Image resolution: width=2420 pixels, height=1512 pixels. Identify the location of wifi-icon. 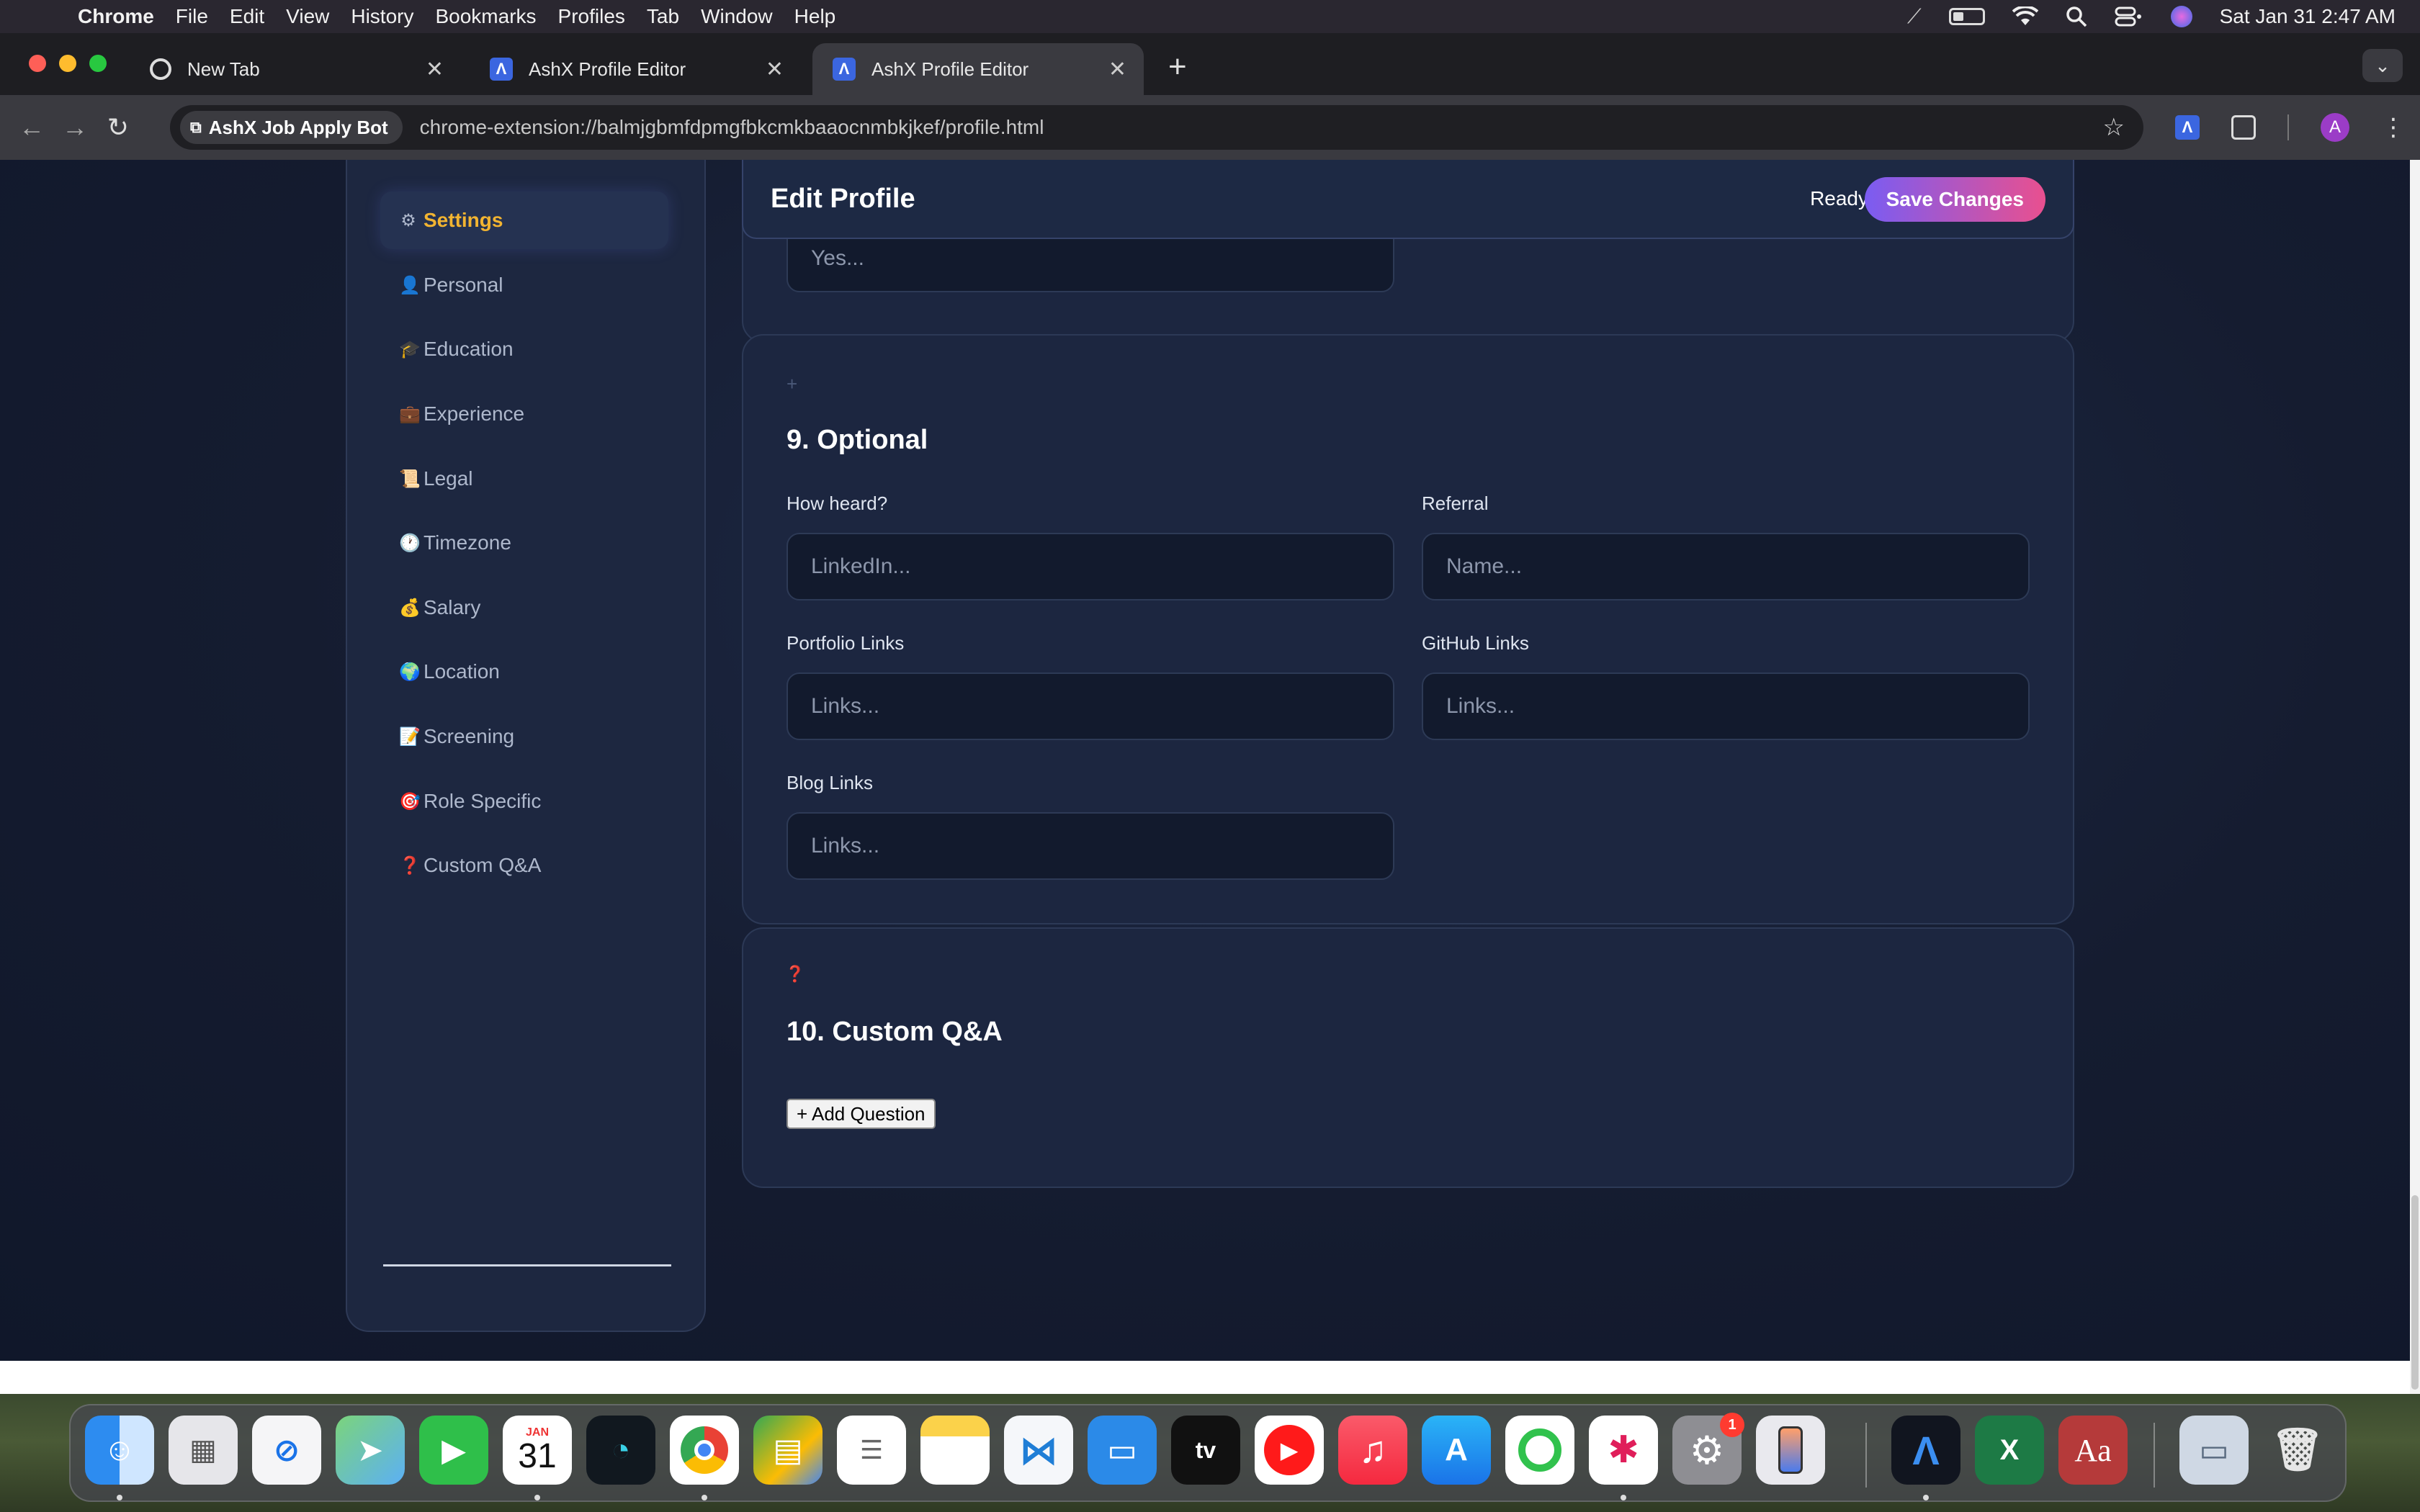
(2025, 16).